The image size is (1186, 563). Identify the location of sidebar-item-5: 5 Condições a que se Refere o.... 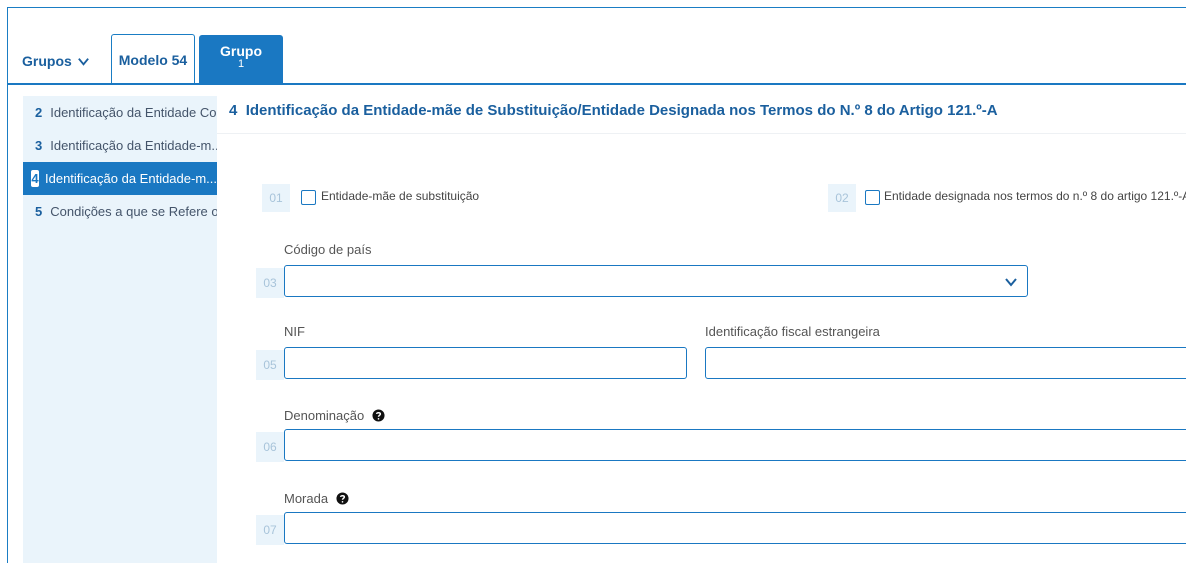
(120, 211).